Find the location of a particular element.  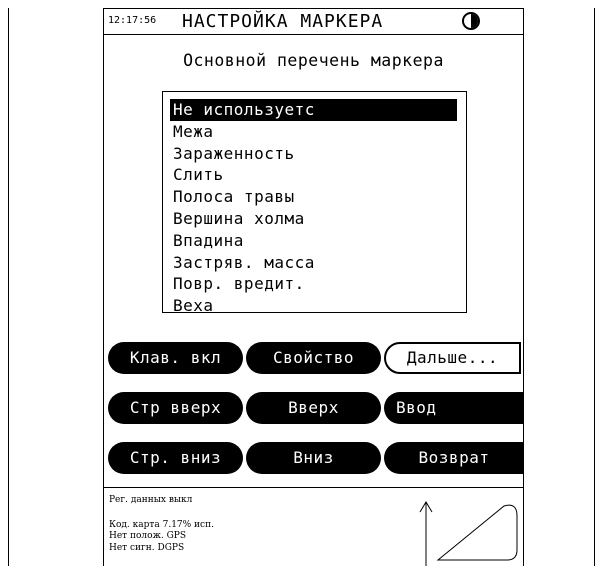

page-up-button: Стр вверх is located at coordinates (175, 408).